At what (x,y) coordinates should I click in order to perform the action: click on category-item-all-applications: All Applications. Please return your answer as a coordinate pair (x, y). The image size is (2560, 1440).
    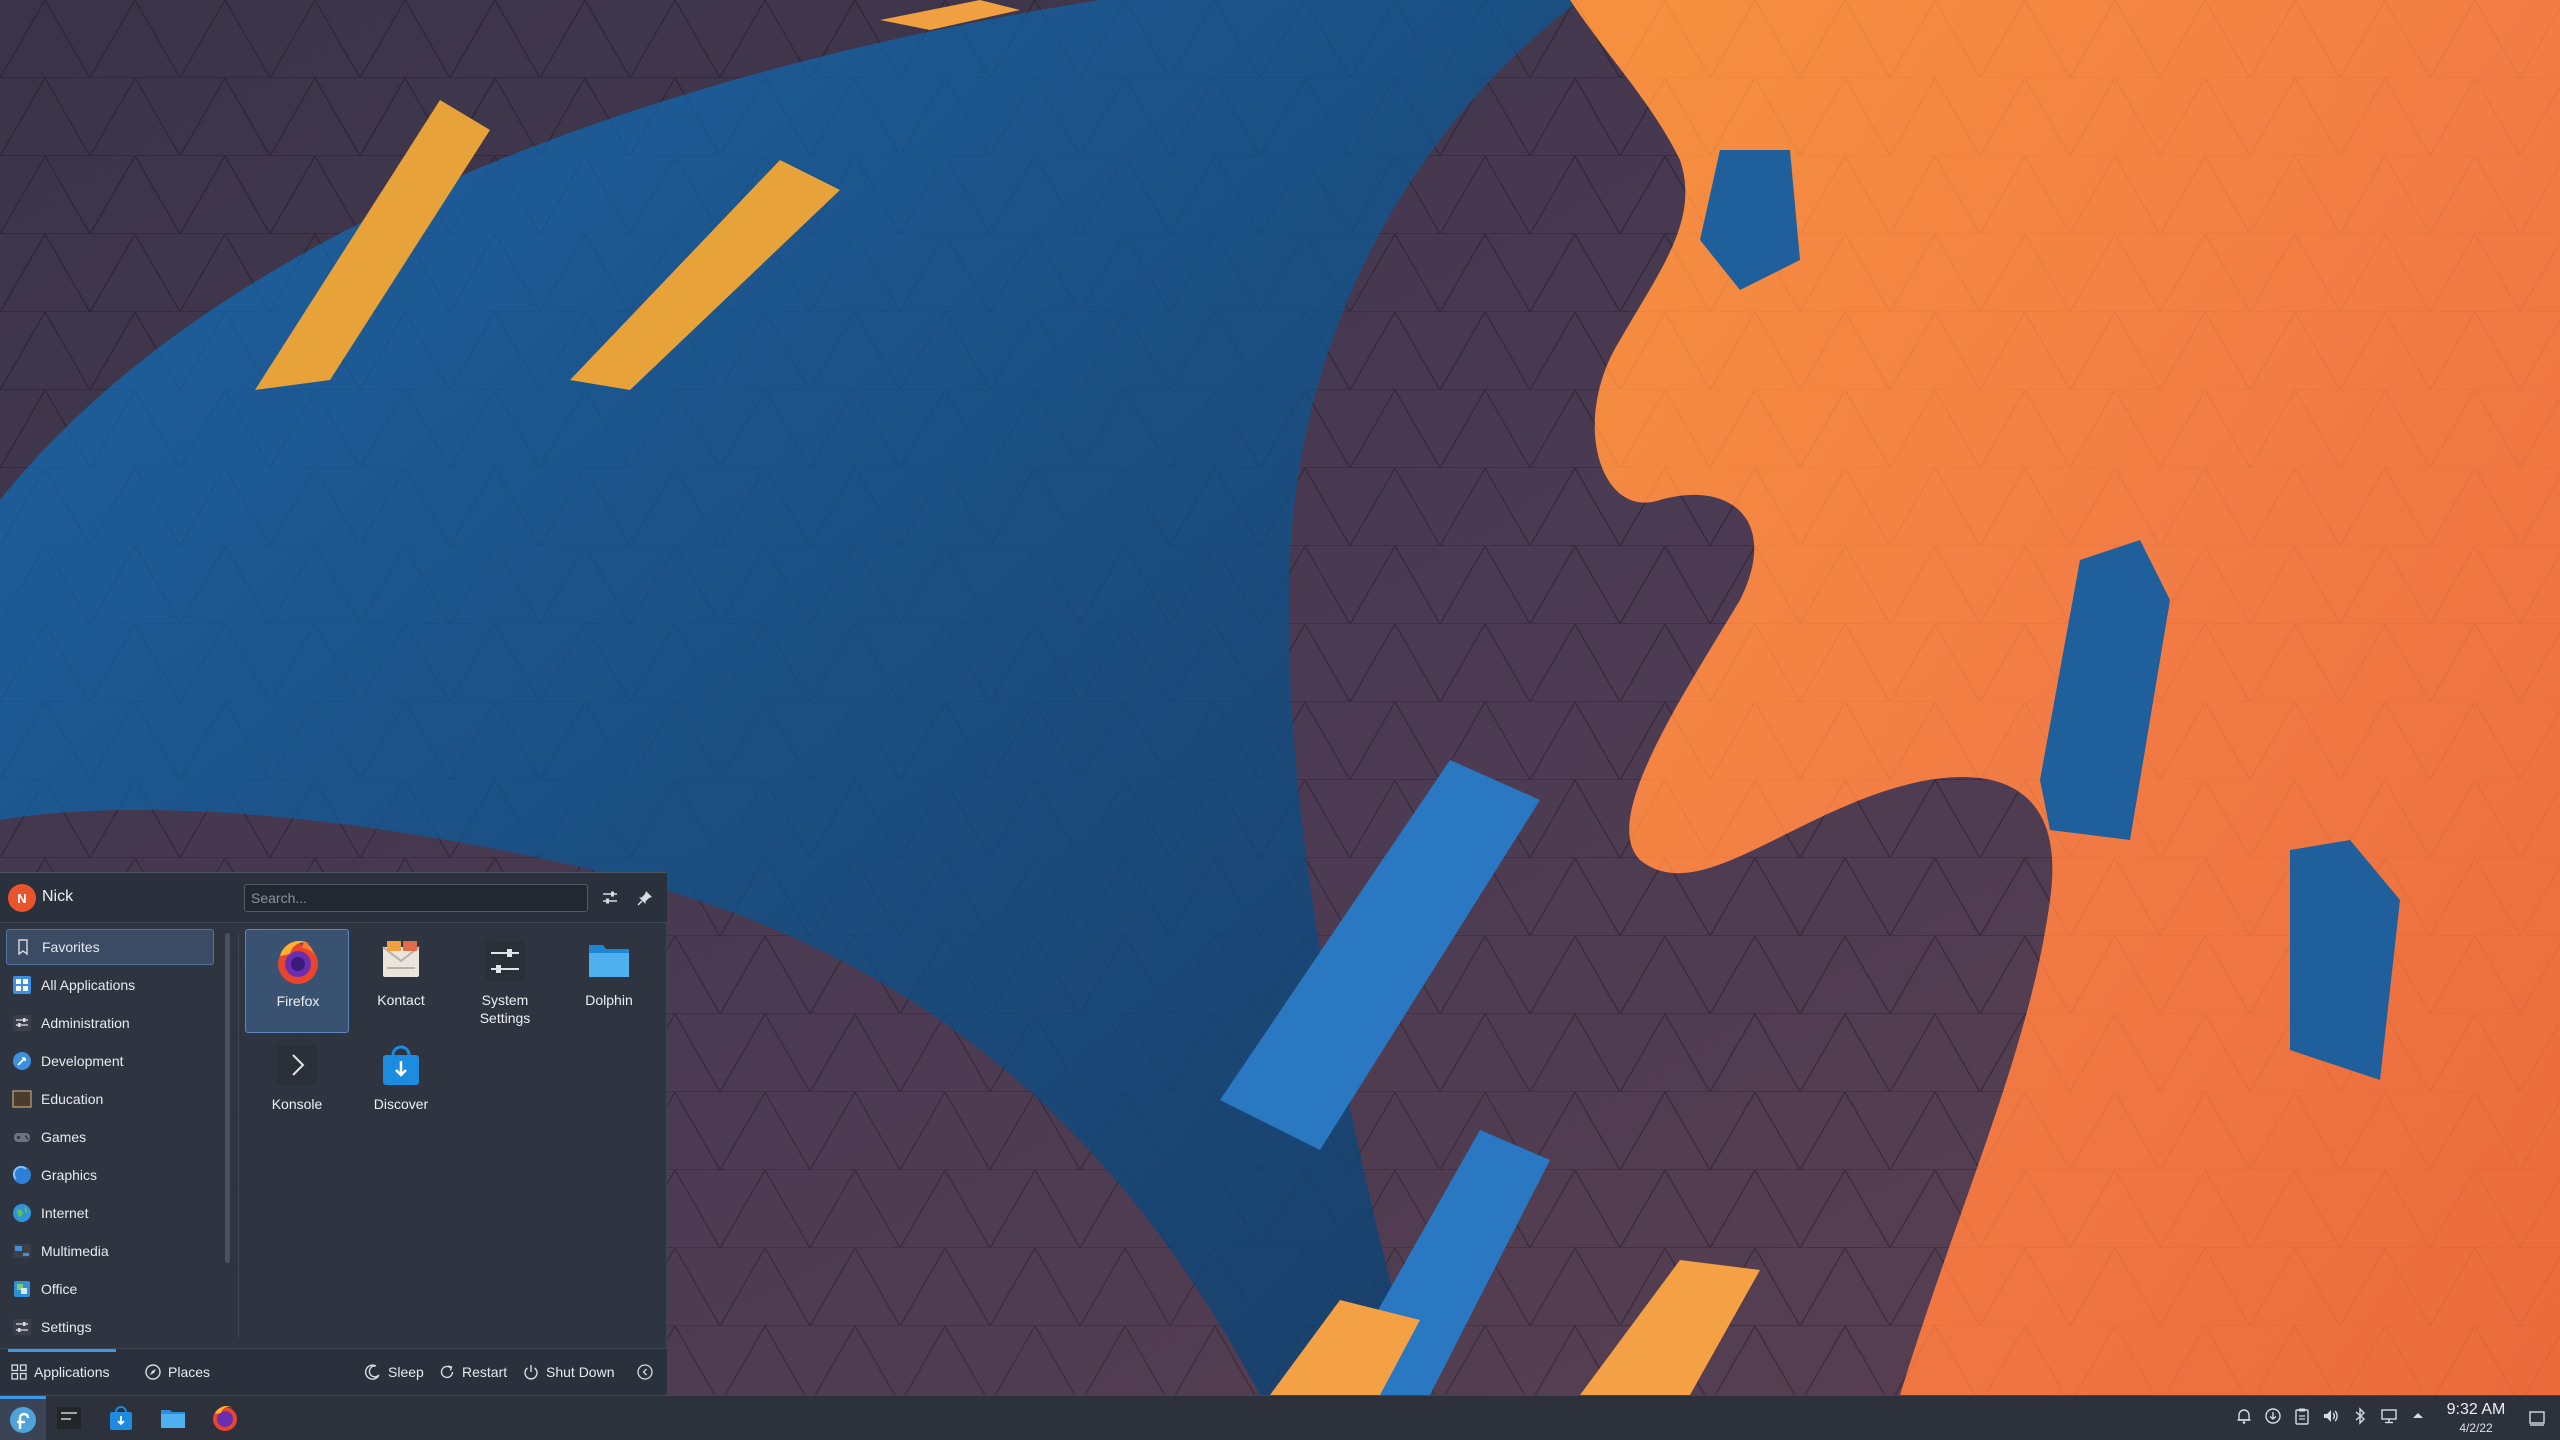
    Looking at the image, I should click on (110, 985).